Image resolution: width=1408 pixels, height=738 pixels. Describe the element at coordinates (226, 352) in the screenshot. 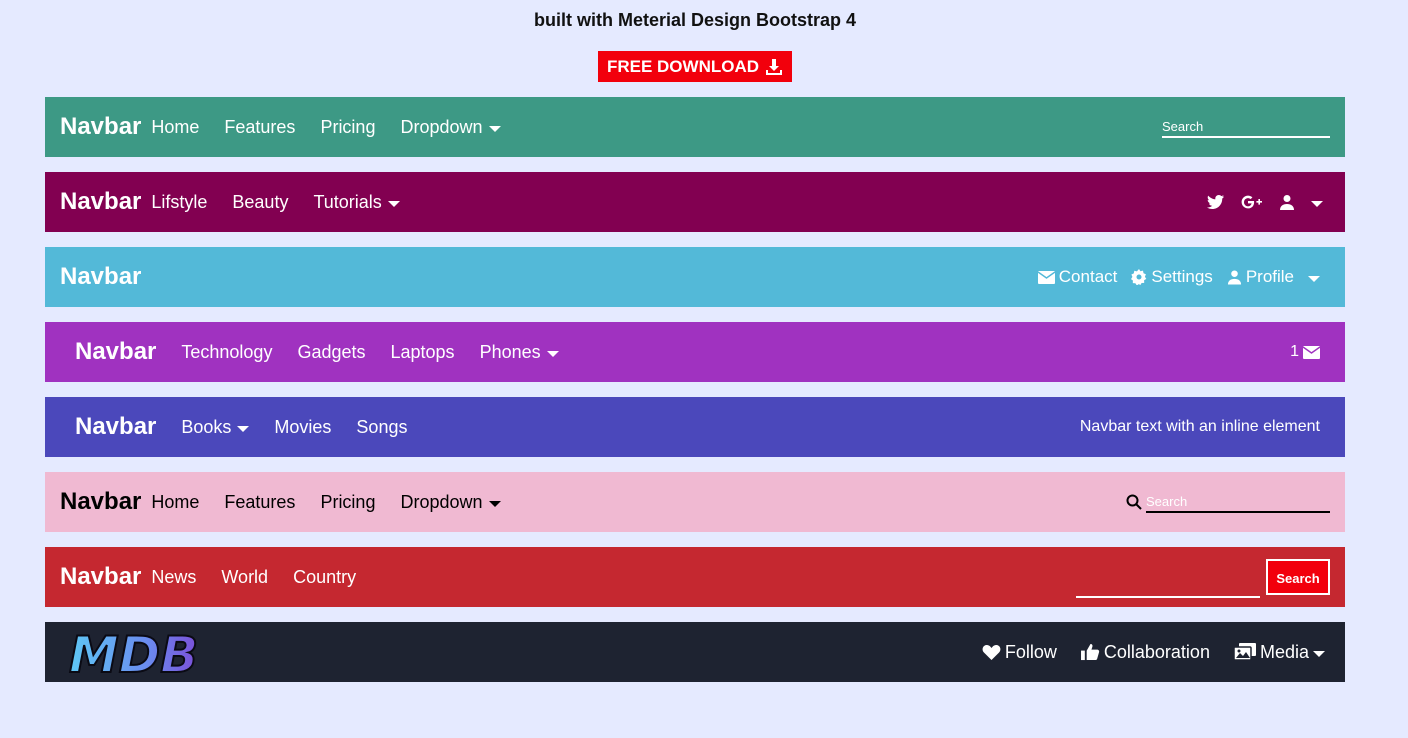

I see `nav-item-technology: Technology` at that location.